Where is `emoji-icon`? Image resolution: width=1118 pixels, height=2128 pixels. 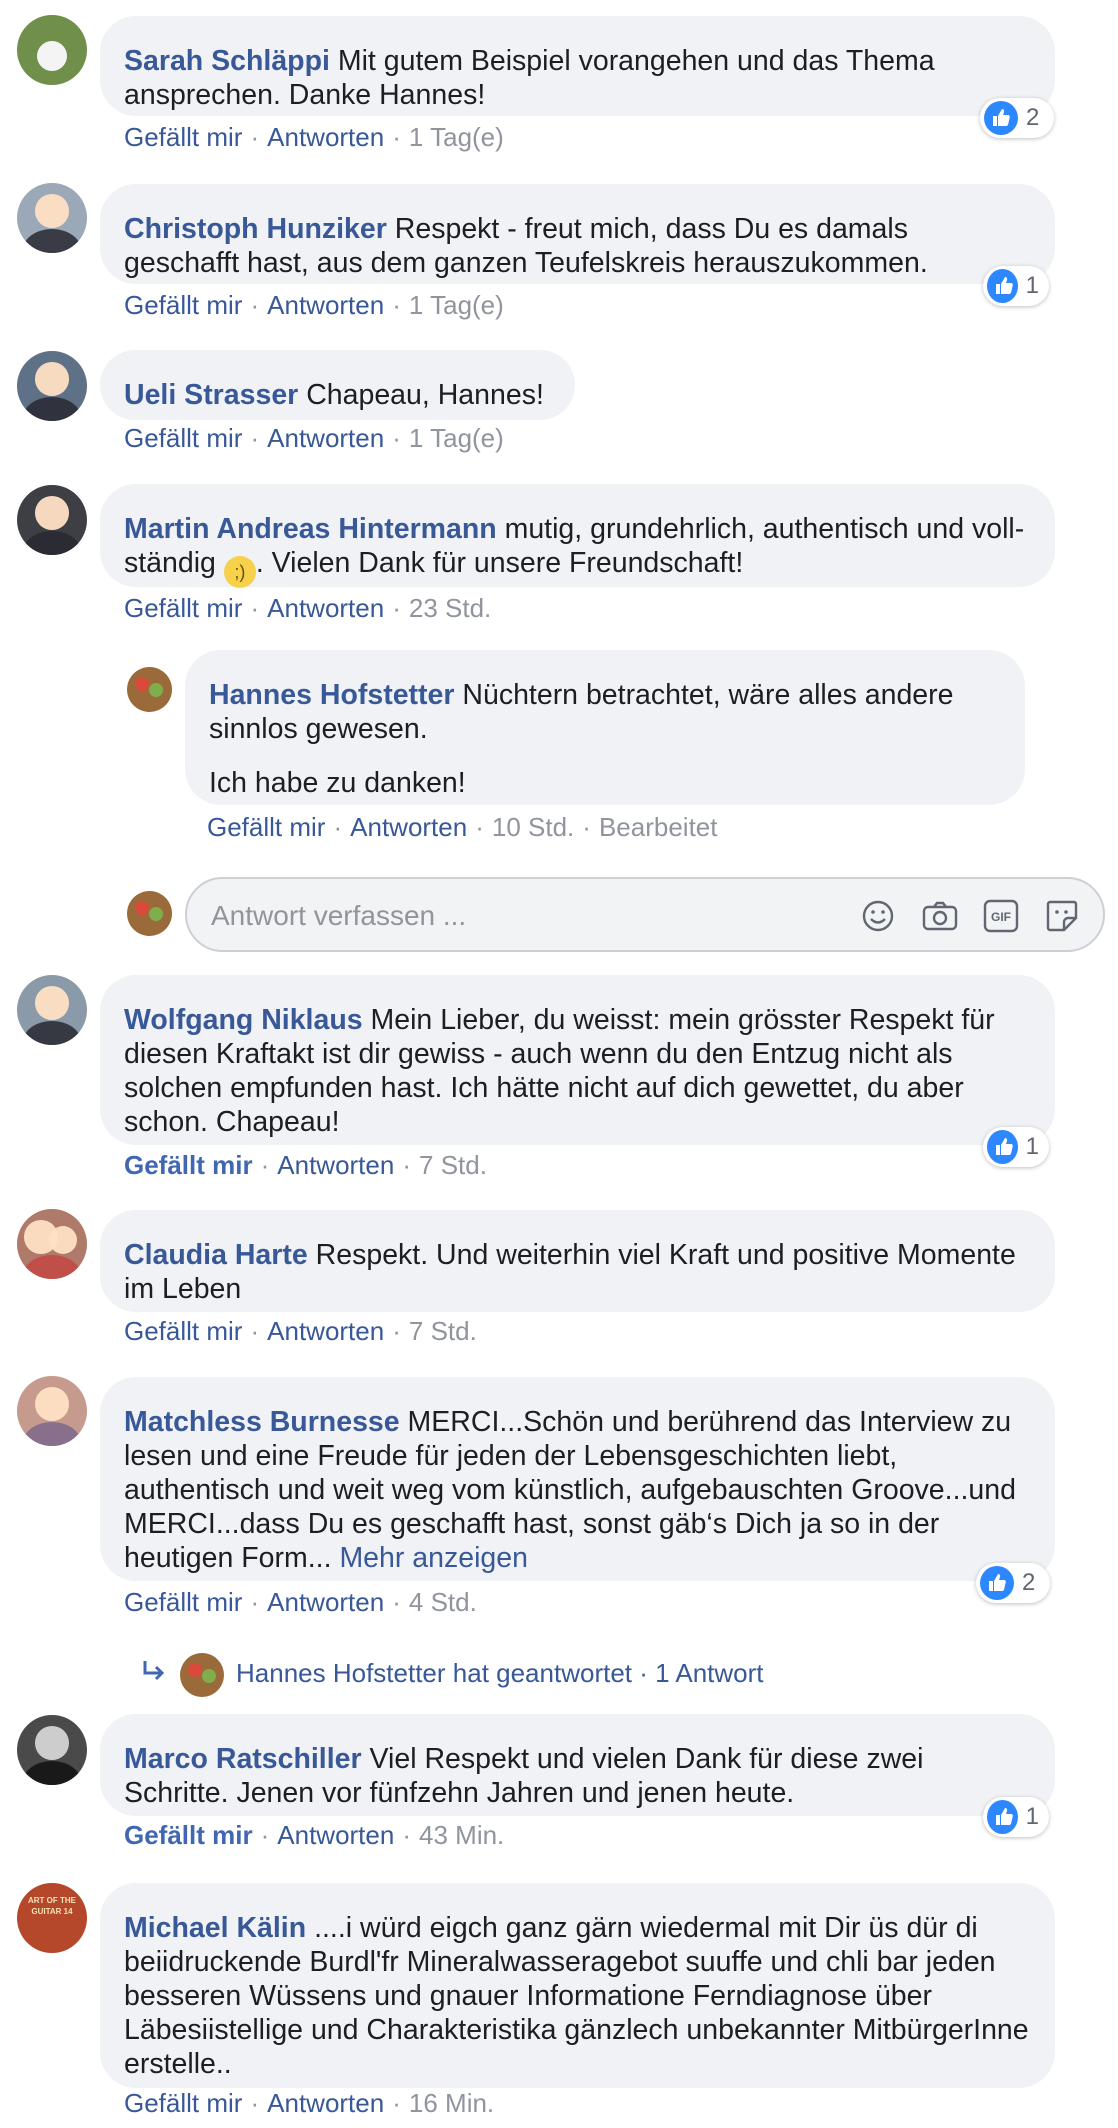 emoji-icon is located at coordinates (878, 916).